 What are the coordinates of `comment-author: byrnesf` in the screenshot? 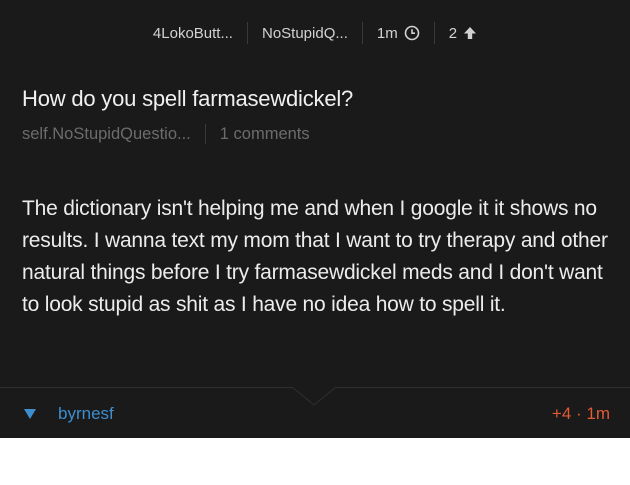 It's located at (86, 413).